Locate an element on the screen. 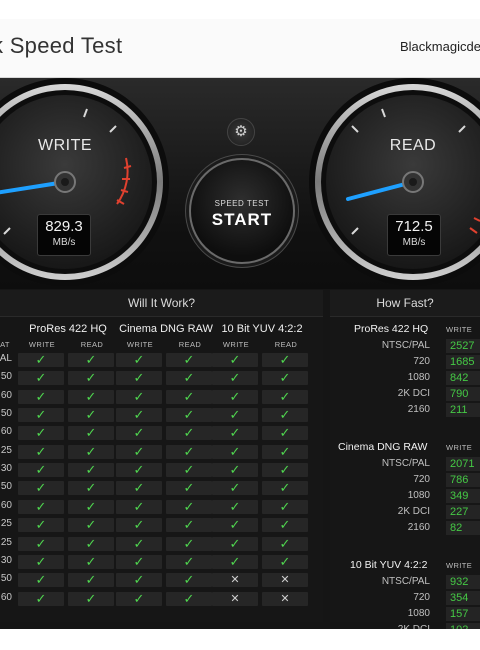 The height and width of the screenshot is (650, 480). fps-value: 790 is located at coordinates (463, 394).